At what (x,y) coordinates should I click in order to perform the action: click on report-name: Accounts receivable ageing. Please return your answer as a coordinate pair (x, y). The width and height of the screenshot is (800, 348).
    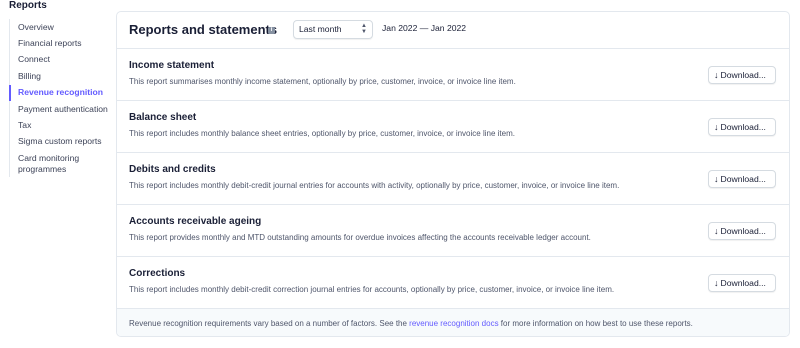
    Looking at the image, I should click on (195, 221).